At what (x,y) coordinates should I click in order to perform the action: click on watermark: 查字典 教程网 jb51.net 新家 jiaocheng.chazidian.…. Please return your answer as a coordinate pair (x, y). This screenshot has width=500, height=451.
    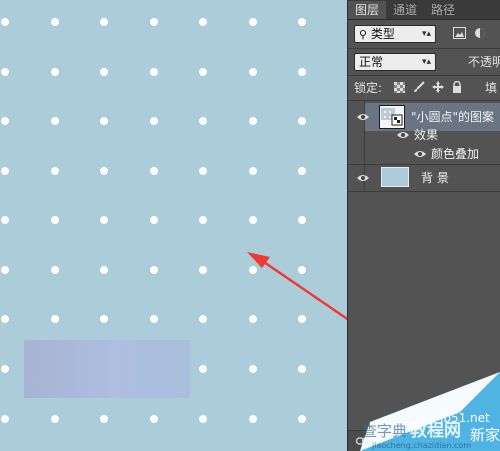
    Looking at the image, I should click on (430, 411).